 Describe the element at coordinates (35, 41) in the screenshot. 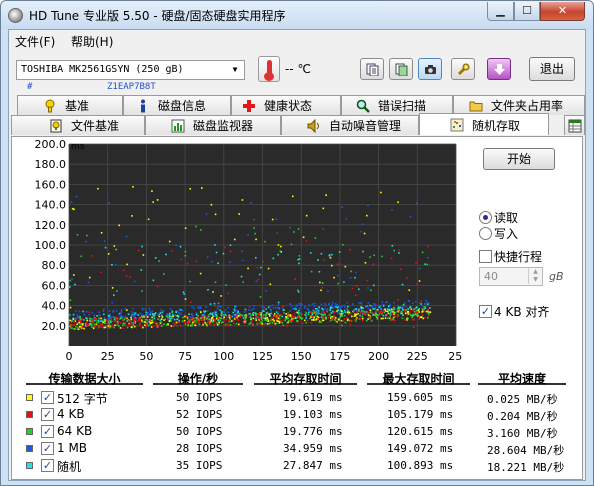

I see `menu-file: 文件(F)` at that location.